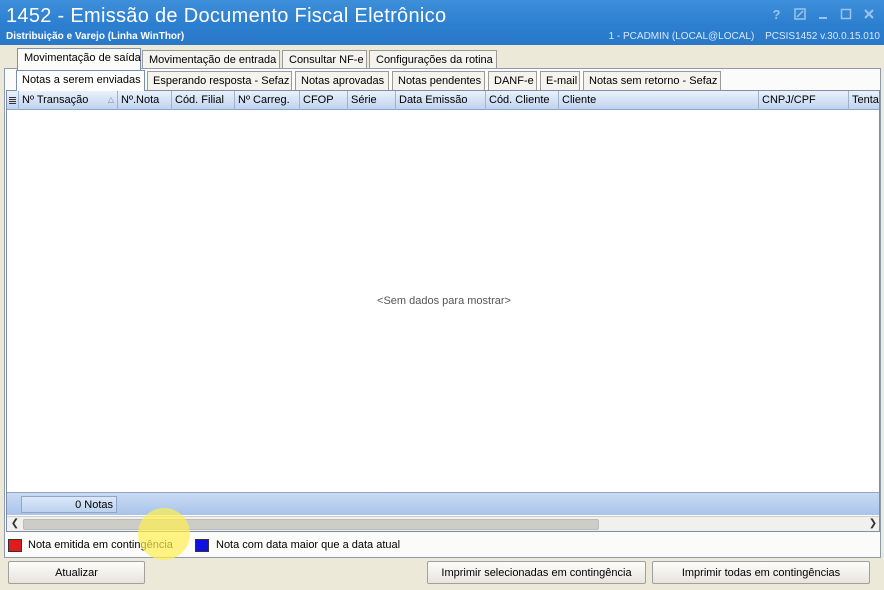 The image size is (884, 590). What do you see at coordinates (267, 100) in the screenshot?
I see `col-header-carregamento: Nº Carreg.` at bounding box center [267, 100].